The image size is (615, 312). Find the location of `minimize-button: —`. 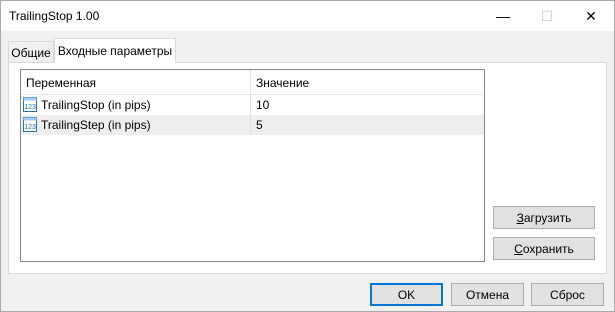

minimize-button: — is located at coordinates (503, 16).